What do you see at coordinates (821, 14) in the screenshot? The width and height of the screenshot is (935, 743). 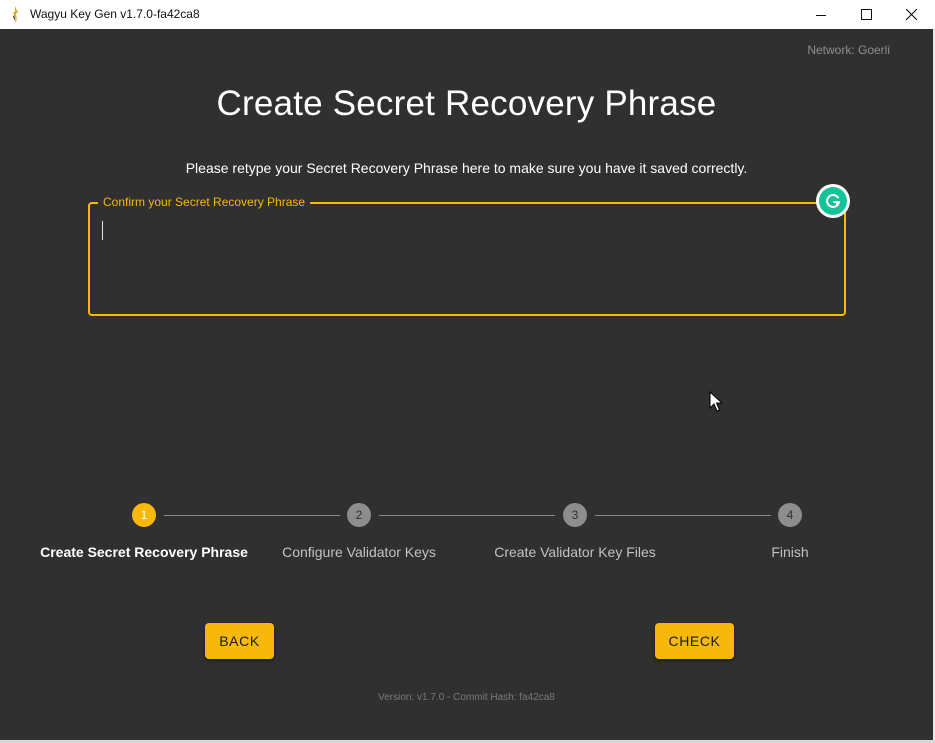 I see `minimize-icon` at bounding box center [821, 14].